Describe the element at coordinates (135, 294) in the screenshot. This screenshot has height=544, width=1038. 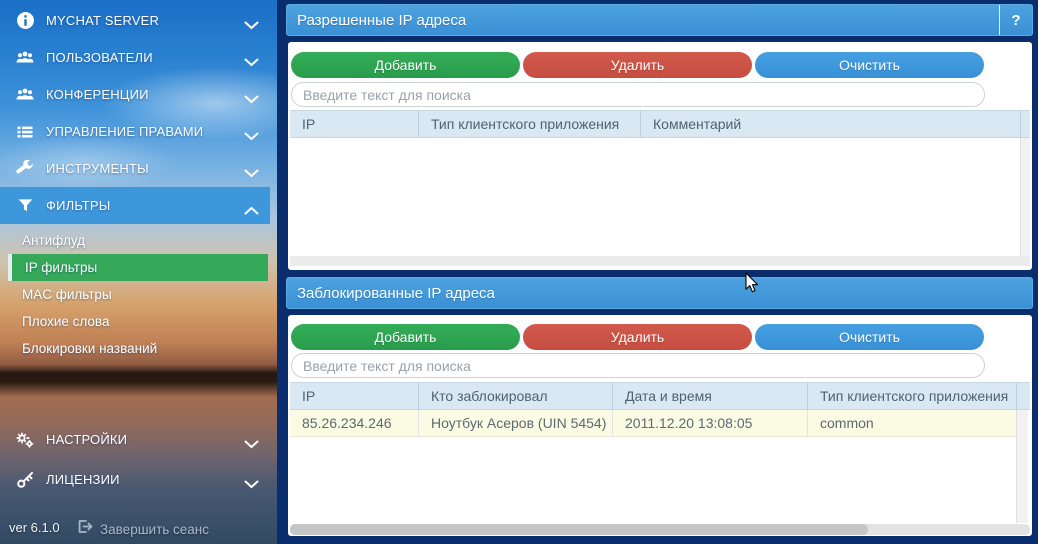
I see `sidebar-subitem-mac-filters: MAC фильтры` at that location.